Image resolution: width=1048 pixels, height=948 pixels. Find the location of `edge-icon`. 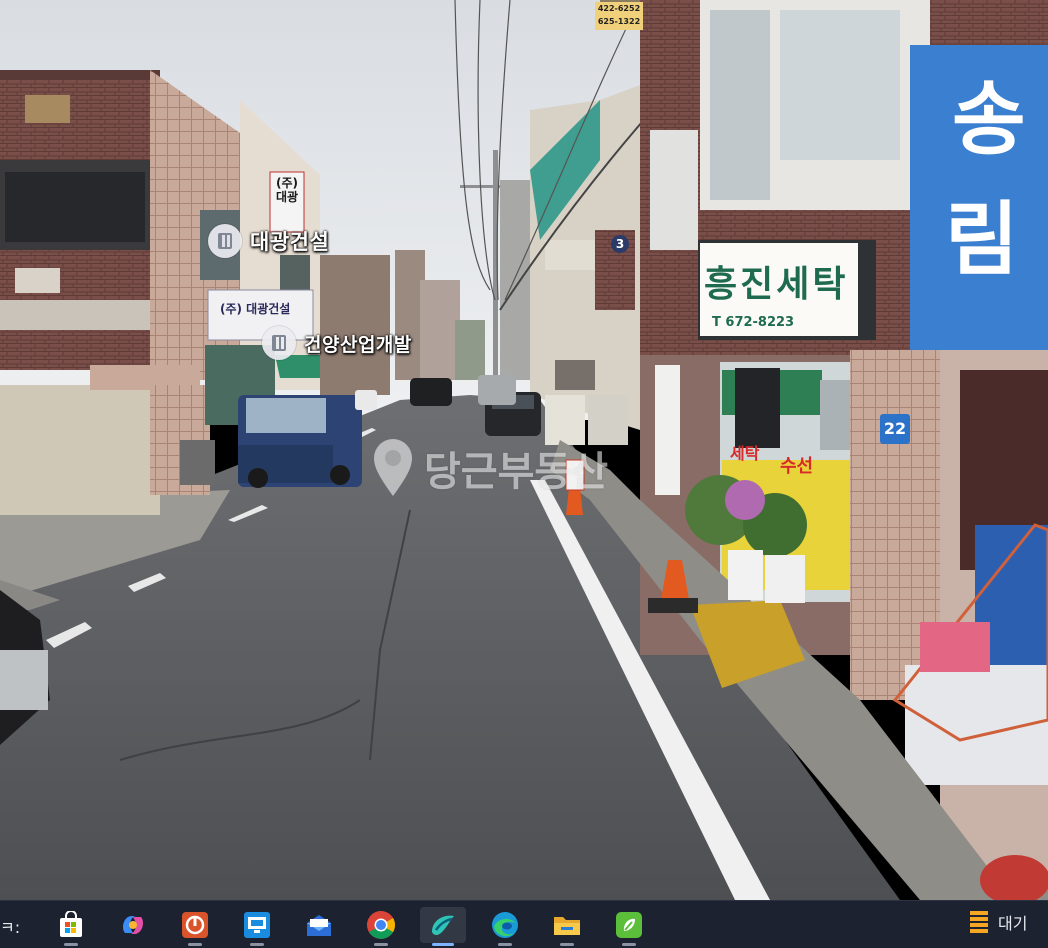

edge-icon is located at coordinates (505, 925).